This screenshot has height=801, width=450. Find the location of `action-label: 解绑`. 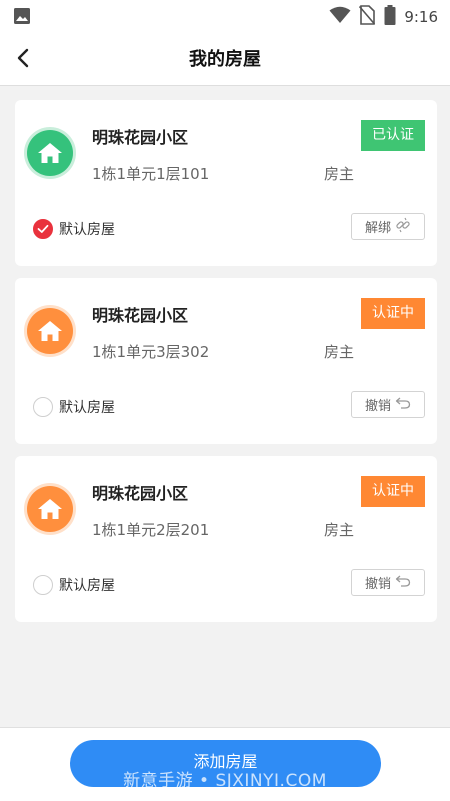

action-label: 解绑 is located at coordinates (377, 228).